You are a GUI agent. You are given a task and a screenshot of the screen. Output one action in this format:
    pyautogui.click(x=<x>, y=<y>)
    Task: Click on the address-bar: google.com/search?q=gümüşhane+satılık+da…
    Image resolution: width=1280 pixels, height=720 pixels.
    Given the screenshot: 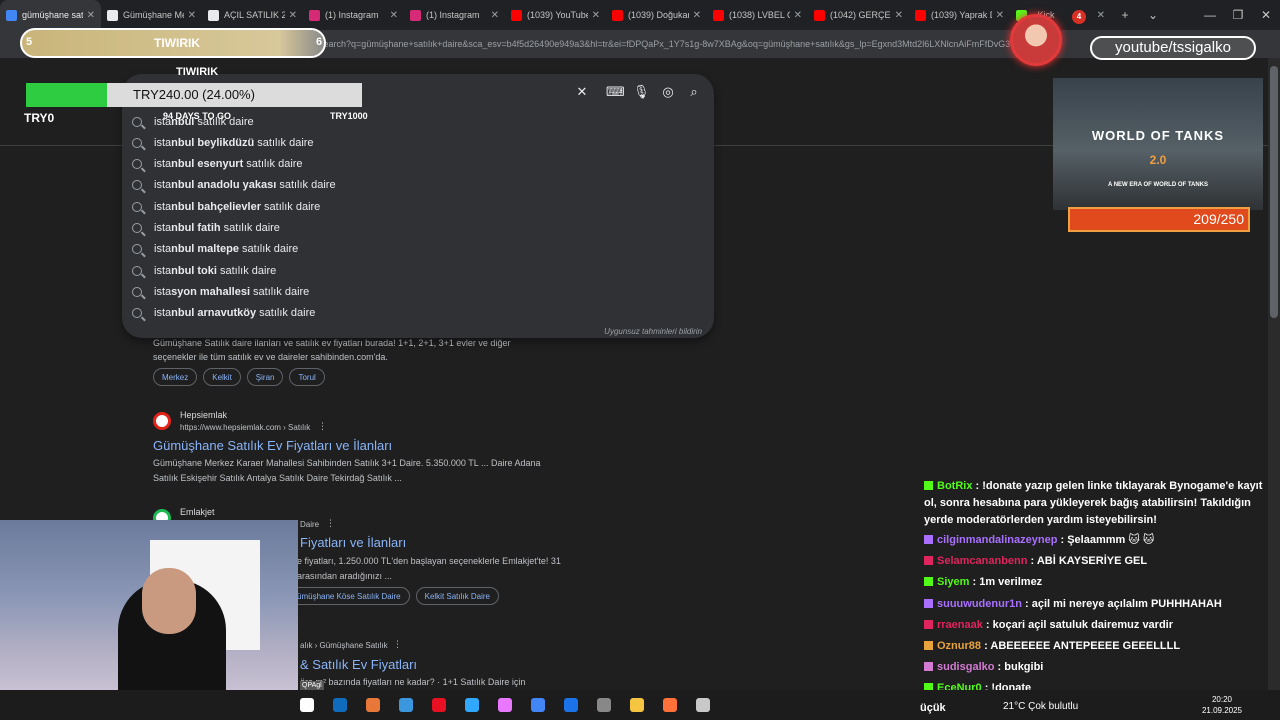 What is the action you would take?
    pyautogui.click(x=650, y=44)
    